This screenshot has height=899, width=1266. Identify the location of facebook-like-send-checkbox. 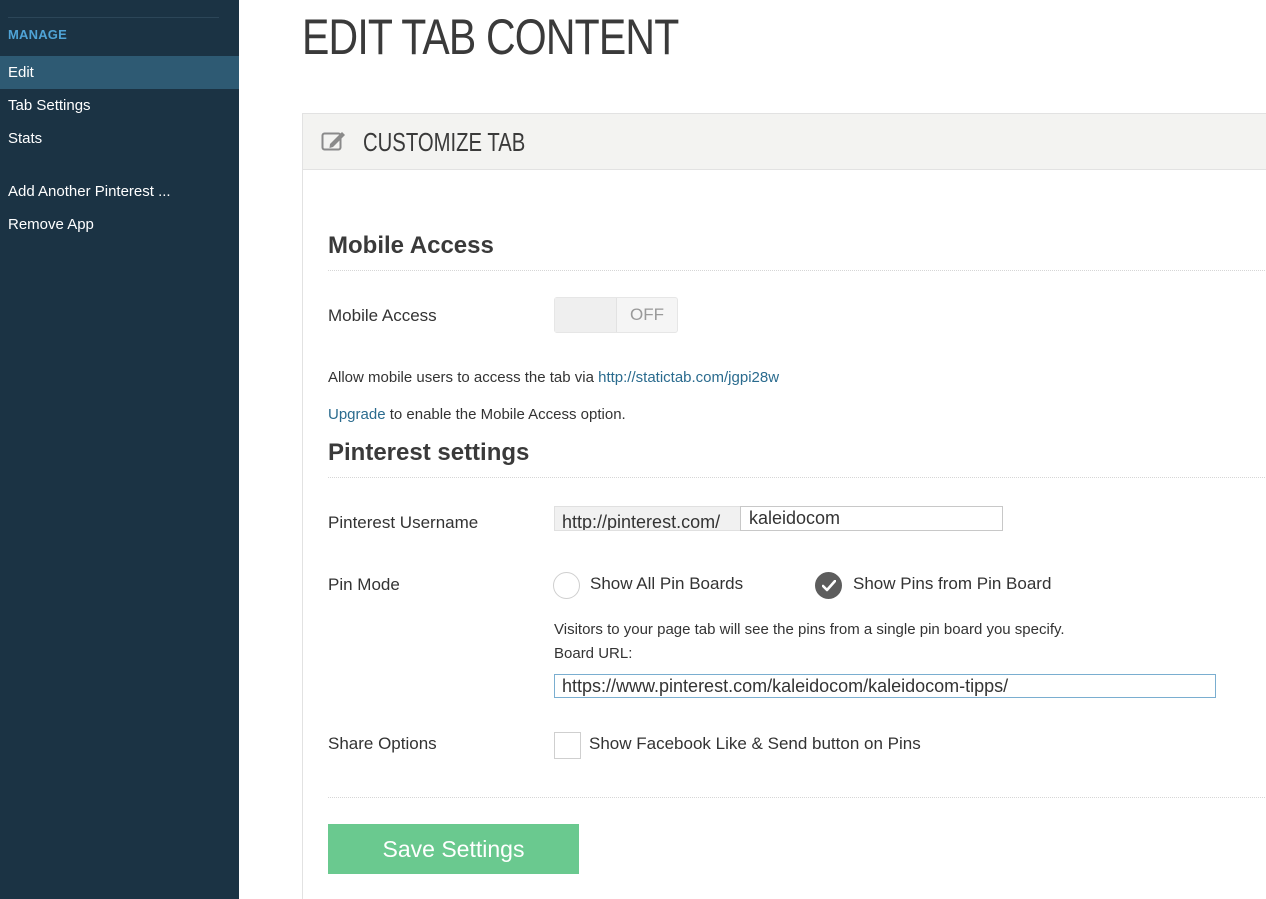
(567, 745).